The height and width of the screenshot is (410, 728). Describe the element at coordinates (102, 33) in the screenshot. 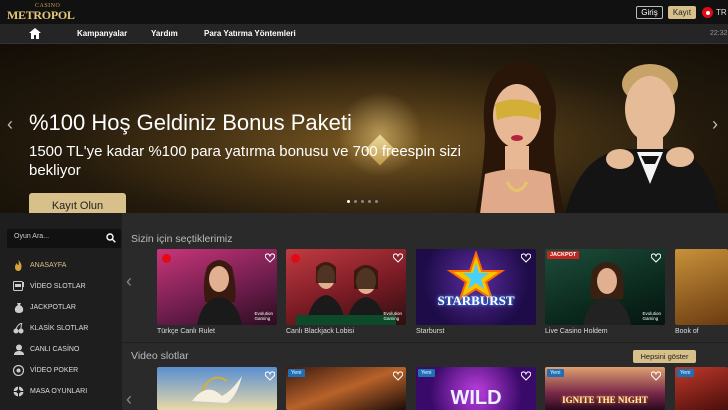

I see `nav-campaigns: Kampanyalar` at that location.